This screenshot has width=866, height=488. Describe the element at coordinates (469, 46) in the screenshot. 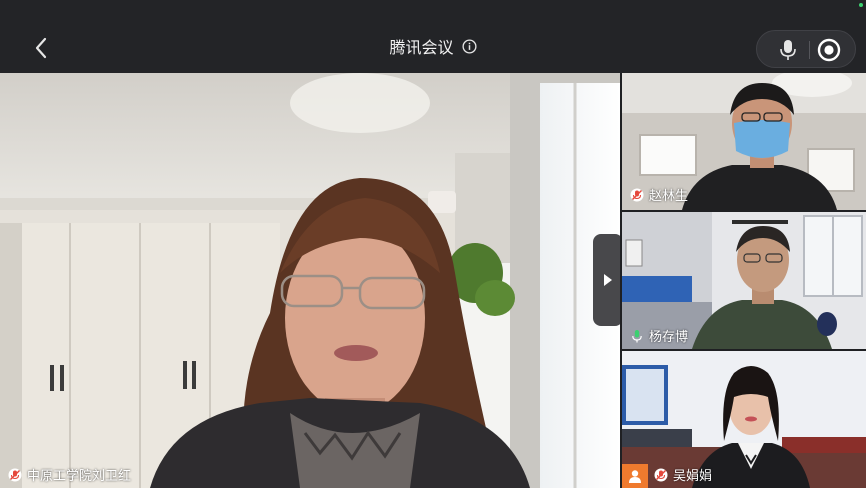

I see `info-icon` at that location.